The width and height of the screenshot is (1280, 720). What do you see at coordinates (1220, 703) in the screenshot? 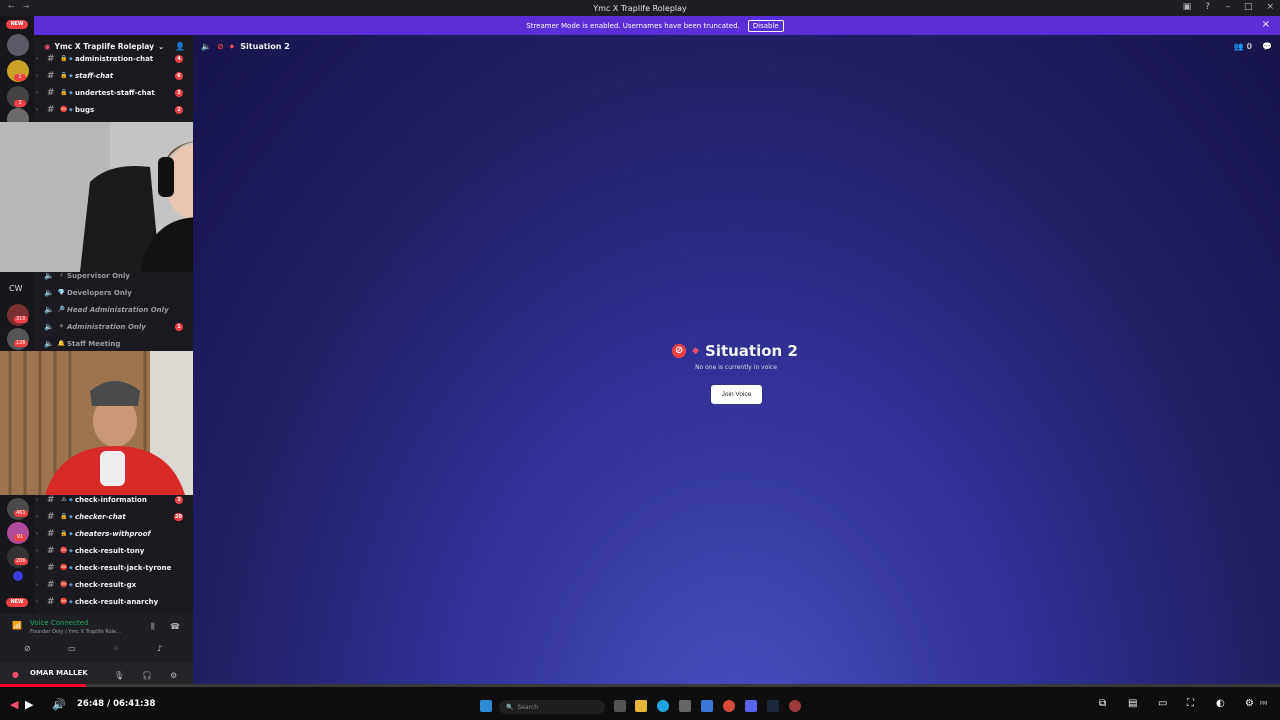
I see `autoplay-icon: ◐` at bounding box center [1220, 703].